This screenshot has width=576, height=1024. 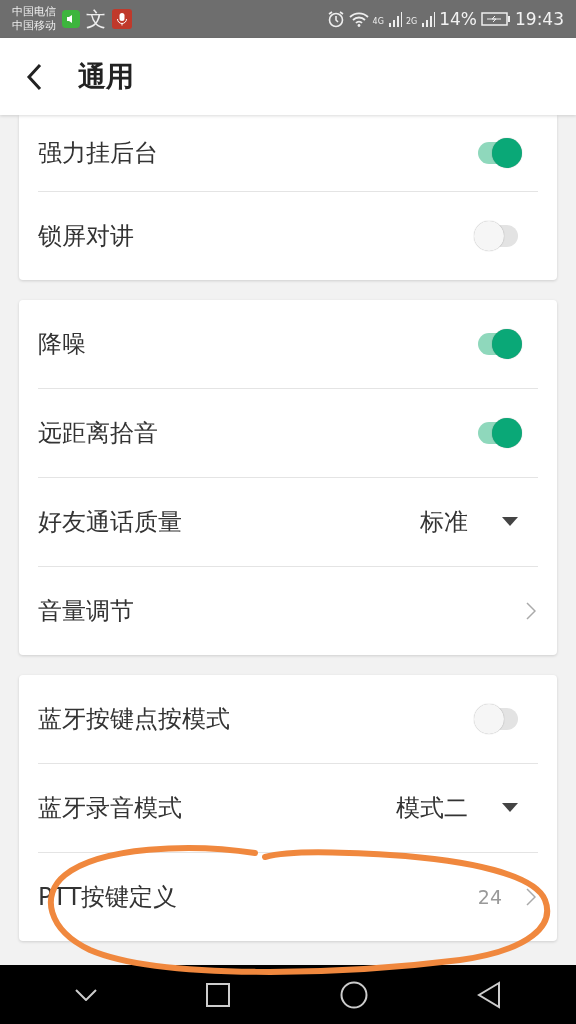 What do you see at coordinates (62, 344) in the screenshot?
I see `row-label: 降噪` at bounding box center [62, 344].